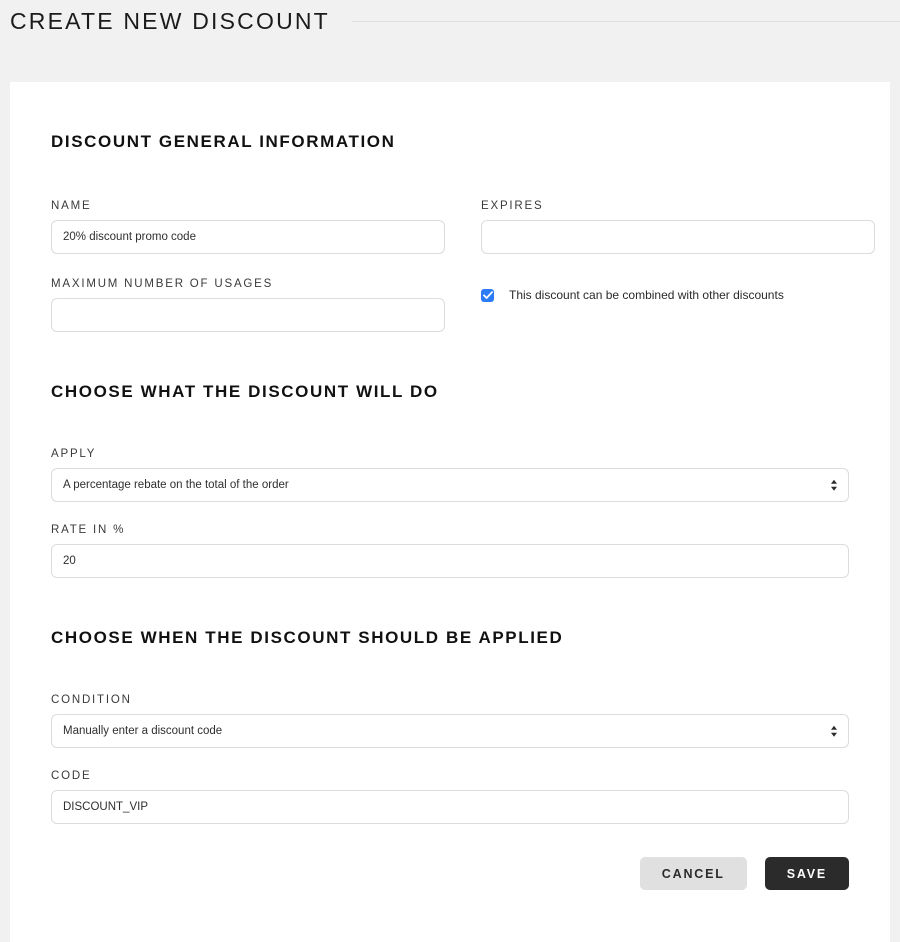  I want to click on rate-field-group: RATE IN %, so click(450, 551).